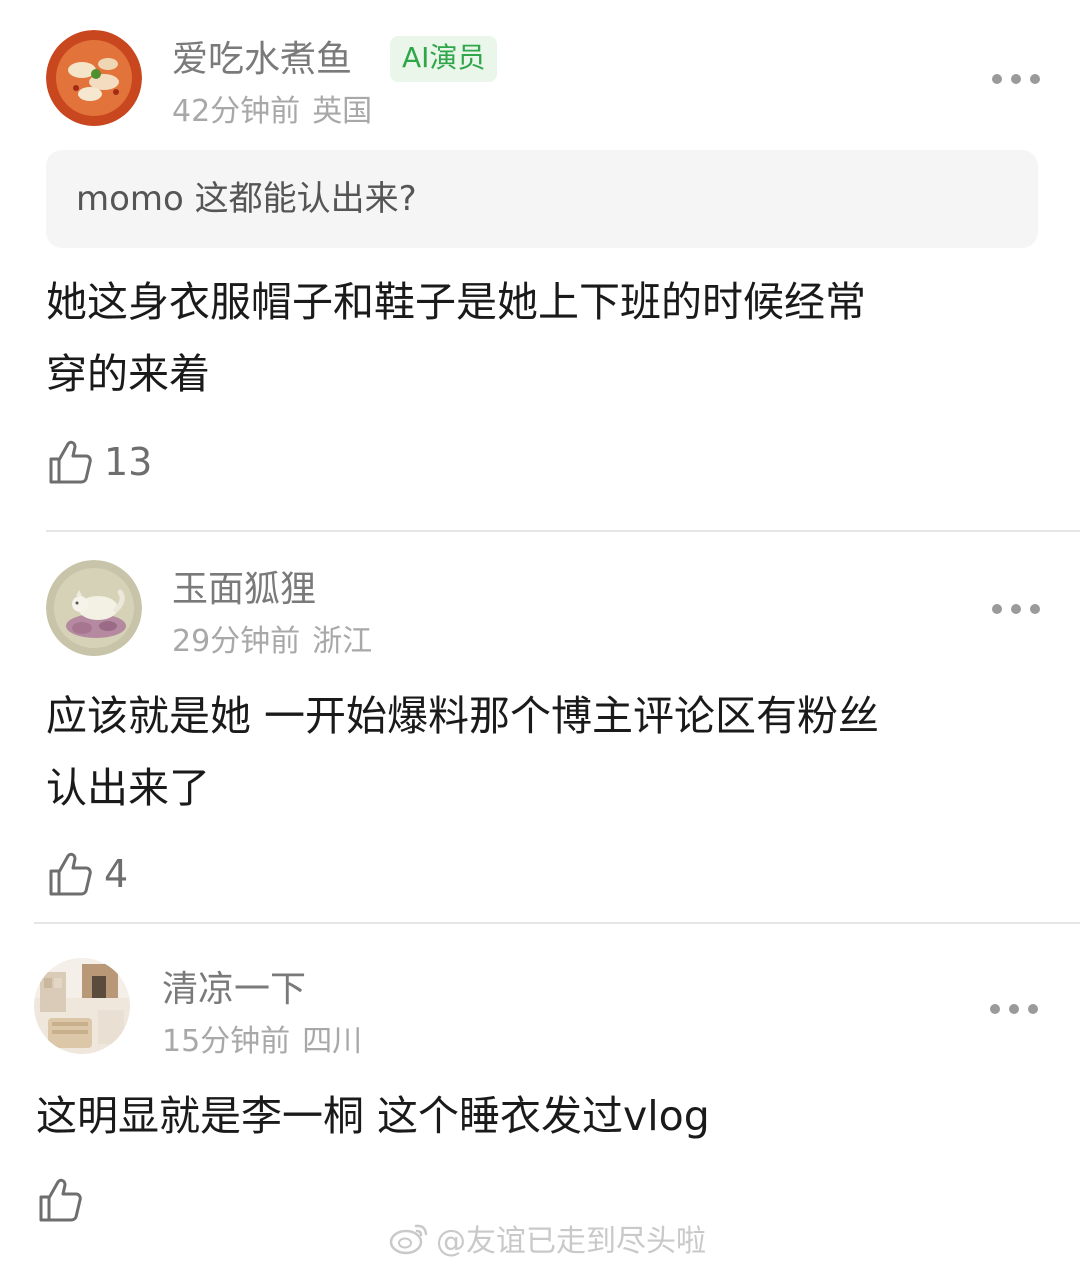  I want to click on username: 清凉一下, so click(234, 990).